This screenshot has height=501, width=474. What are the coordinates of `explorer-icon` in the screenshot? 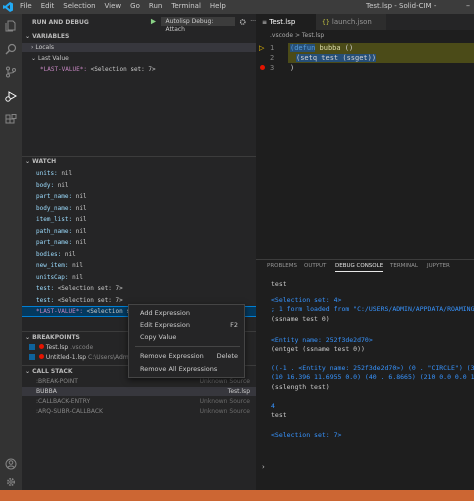 It's located at (11, 26).